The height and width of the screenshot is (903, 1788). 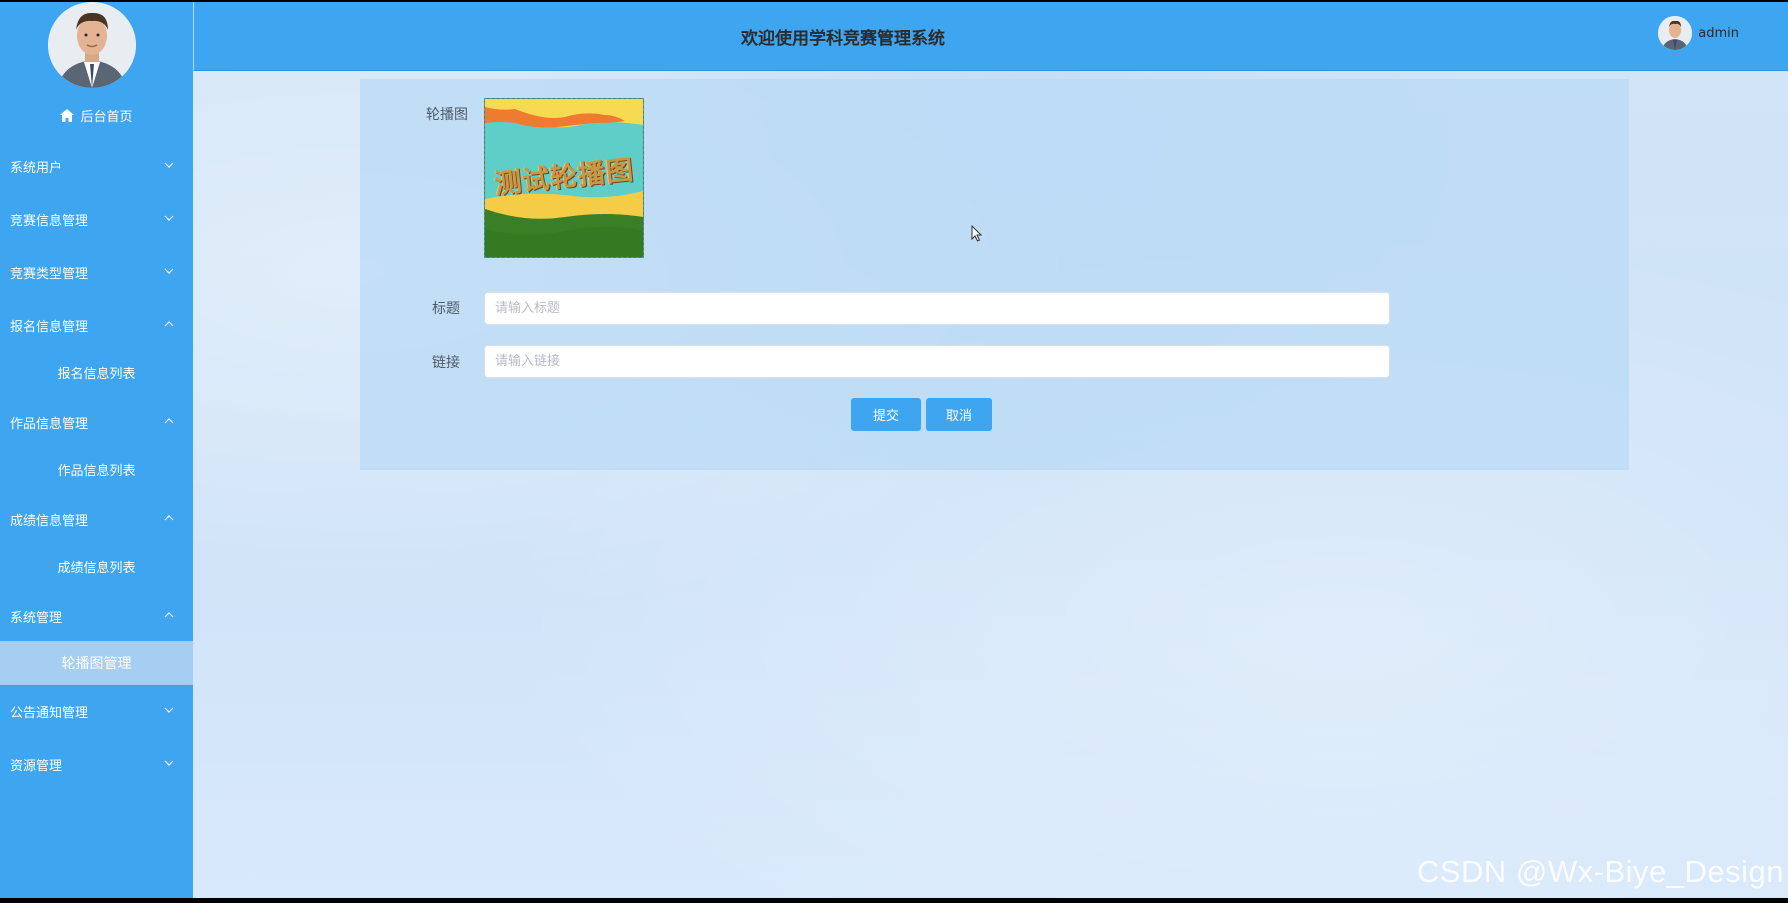 I want to click on sidebar-item-label: 资源管理, so click(x=36, y=766).